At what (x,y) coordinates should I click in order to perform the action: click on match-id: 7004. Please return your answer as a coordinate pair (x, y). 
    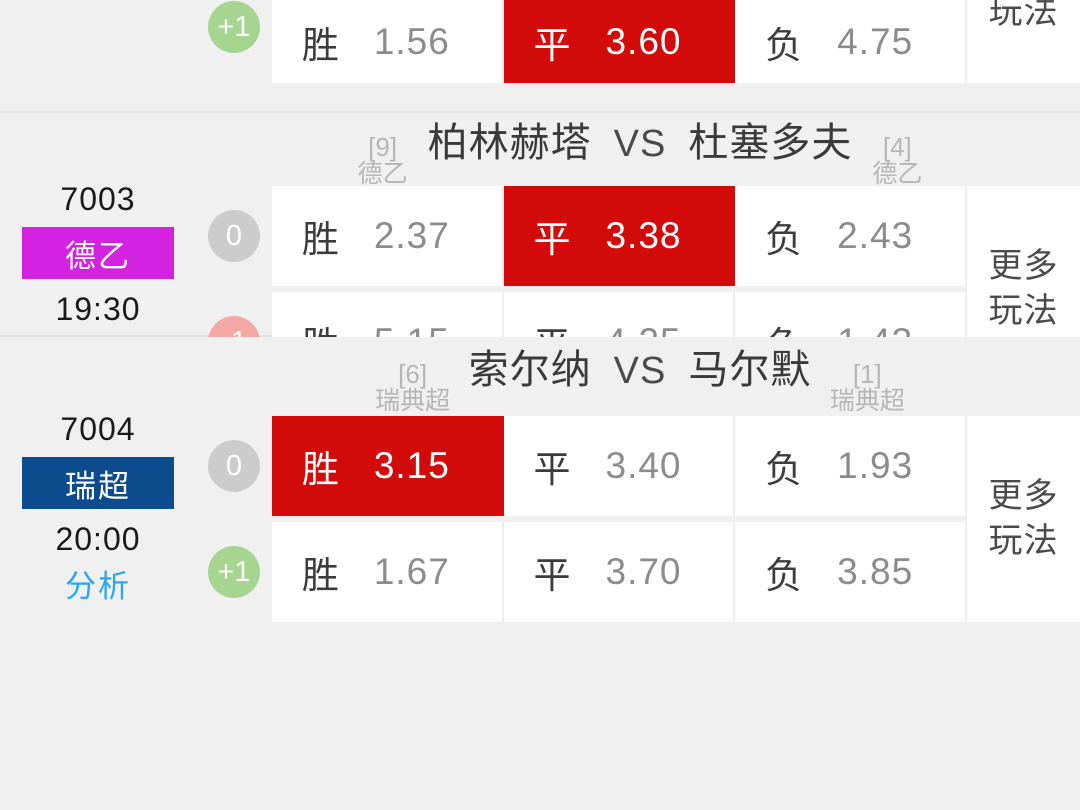
    Looking at the image, I should click on (98, 429).